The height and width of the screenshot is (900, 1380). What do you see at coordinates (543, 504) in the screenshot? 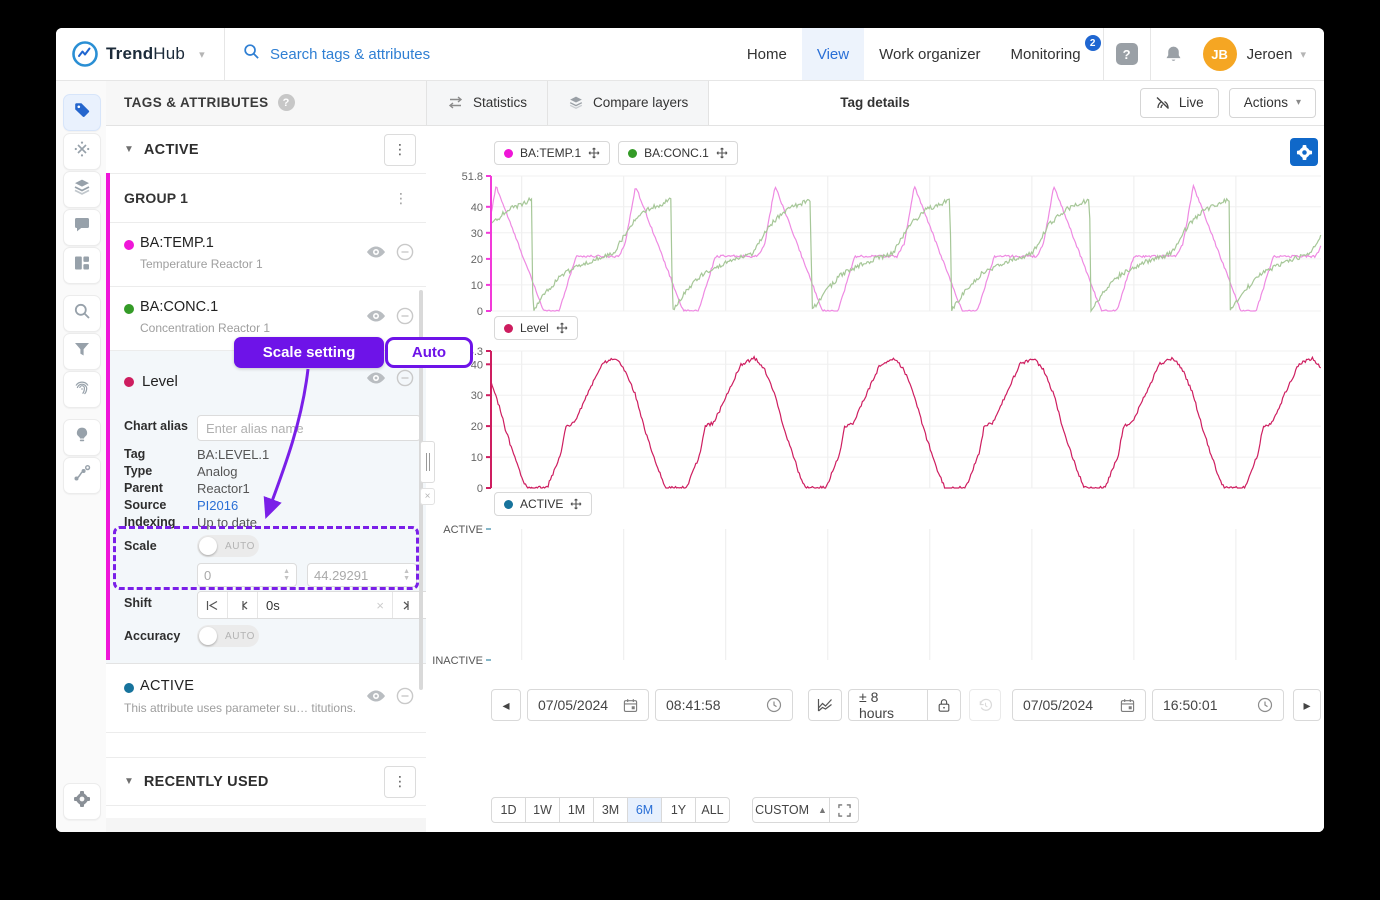
I see `legend-pill-active: ACTIVE` at bounding box center [543, 504].